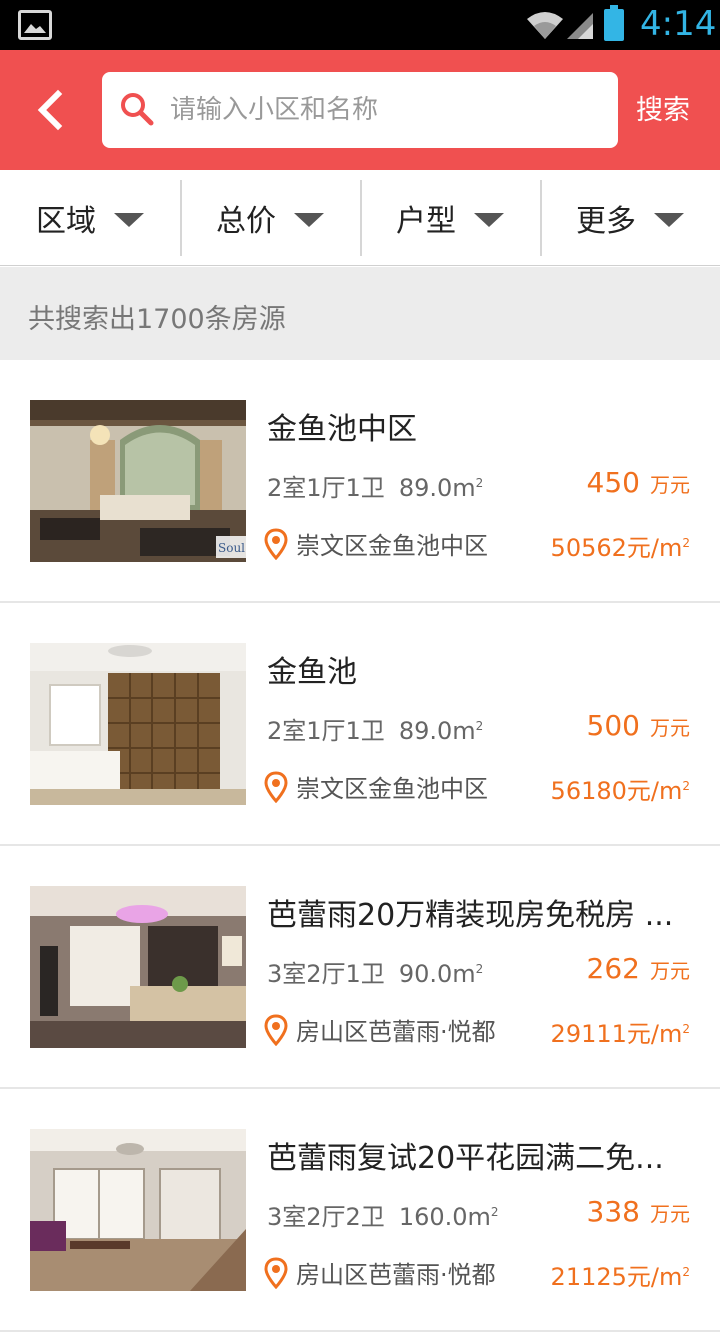 The image size is (720, 1332). I want to click on filter-total-price: 总价, so click(270, 217).